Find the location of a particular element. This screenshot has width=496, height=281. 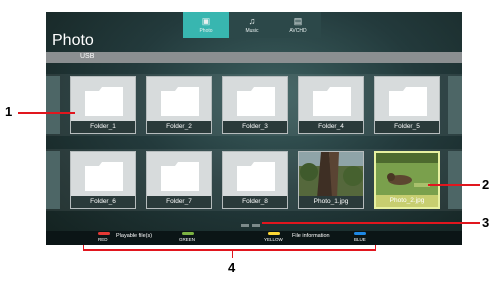

callout-2-line is located at coordinates (454, 185).